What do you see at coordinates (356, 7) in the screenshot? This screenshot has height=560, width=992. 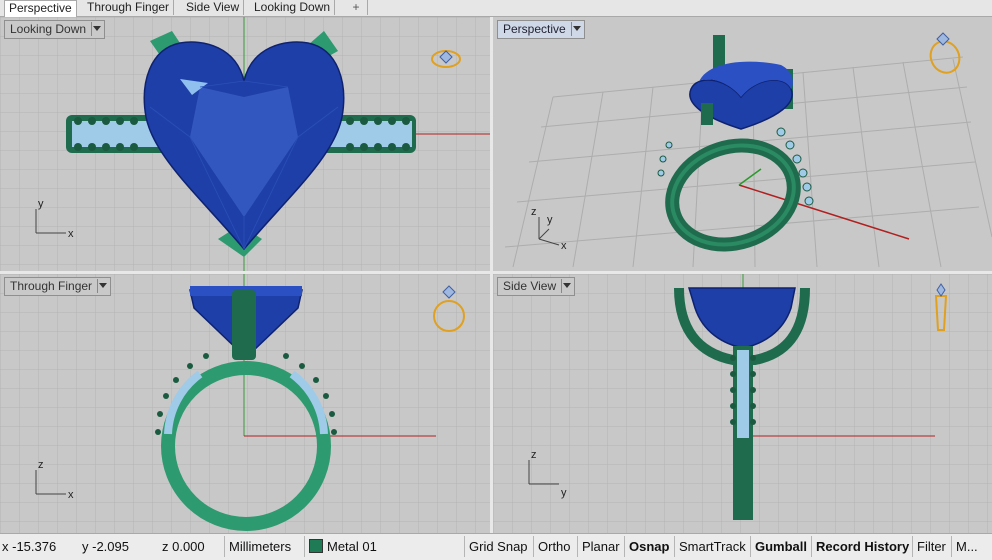 I see `add-tab-button: +` at bounding box center [356, 7].